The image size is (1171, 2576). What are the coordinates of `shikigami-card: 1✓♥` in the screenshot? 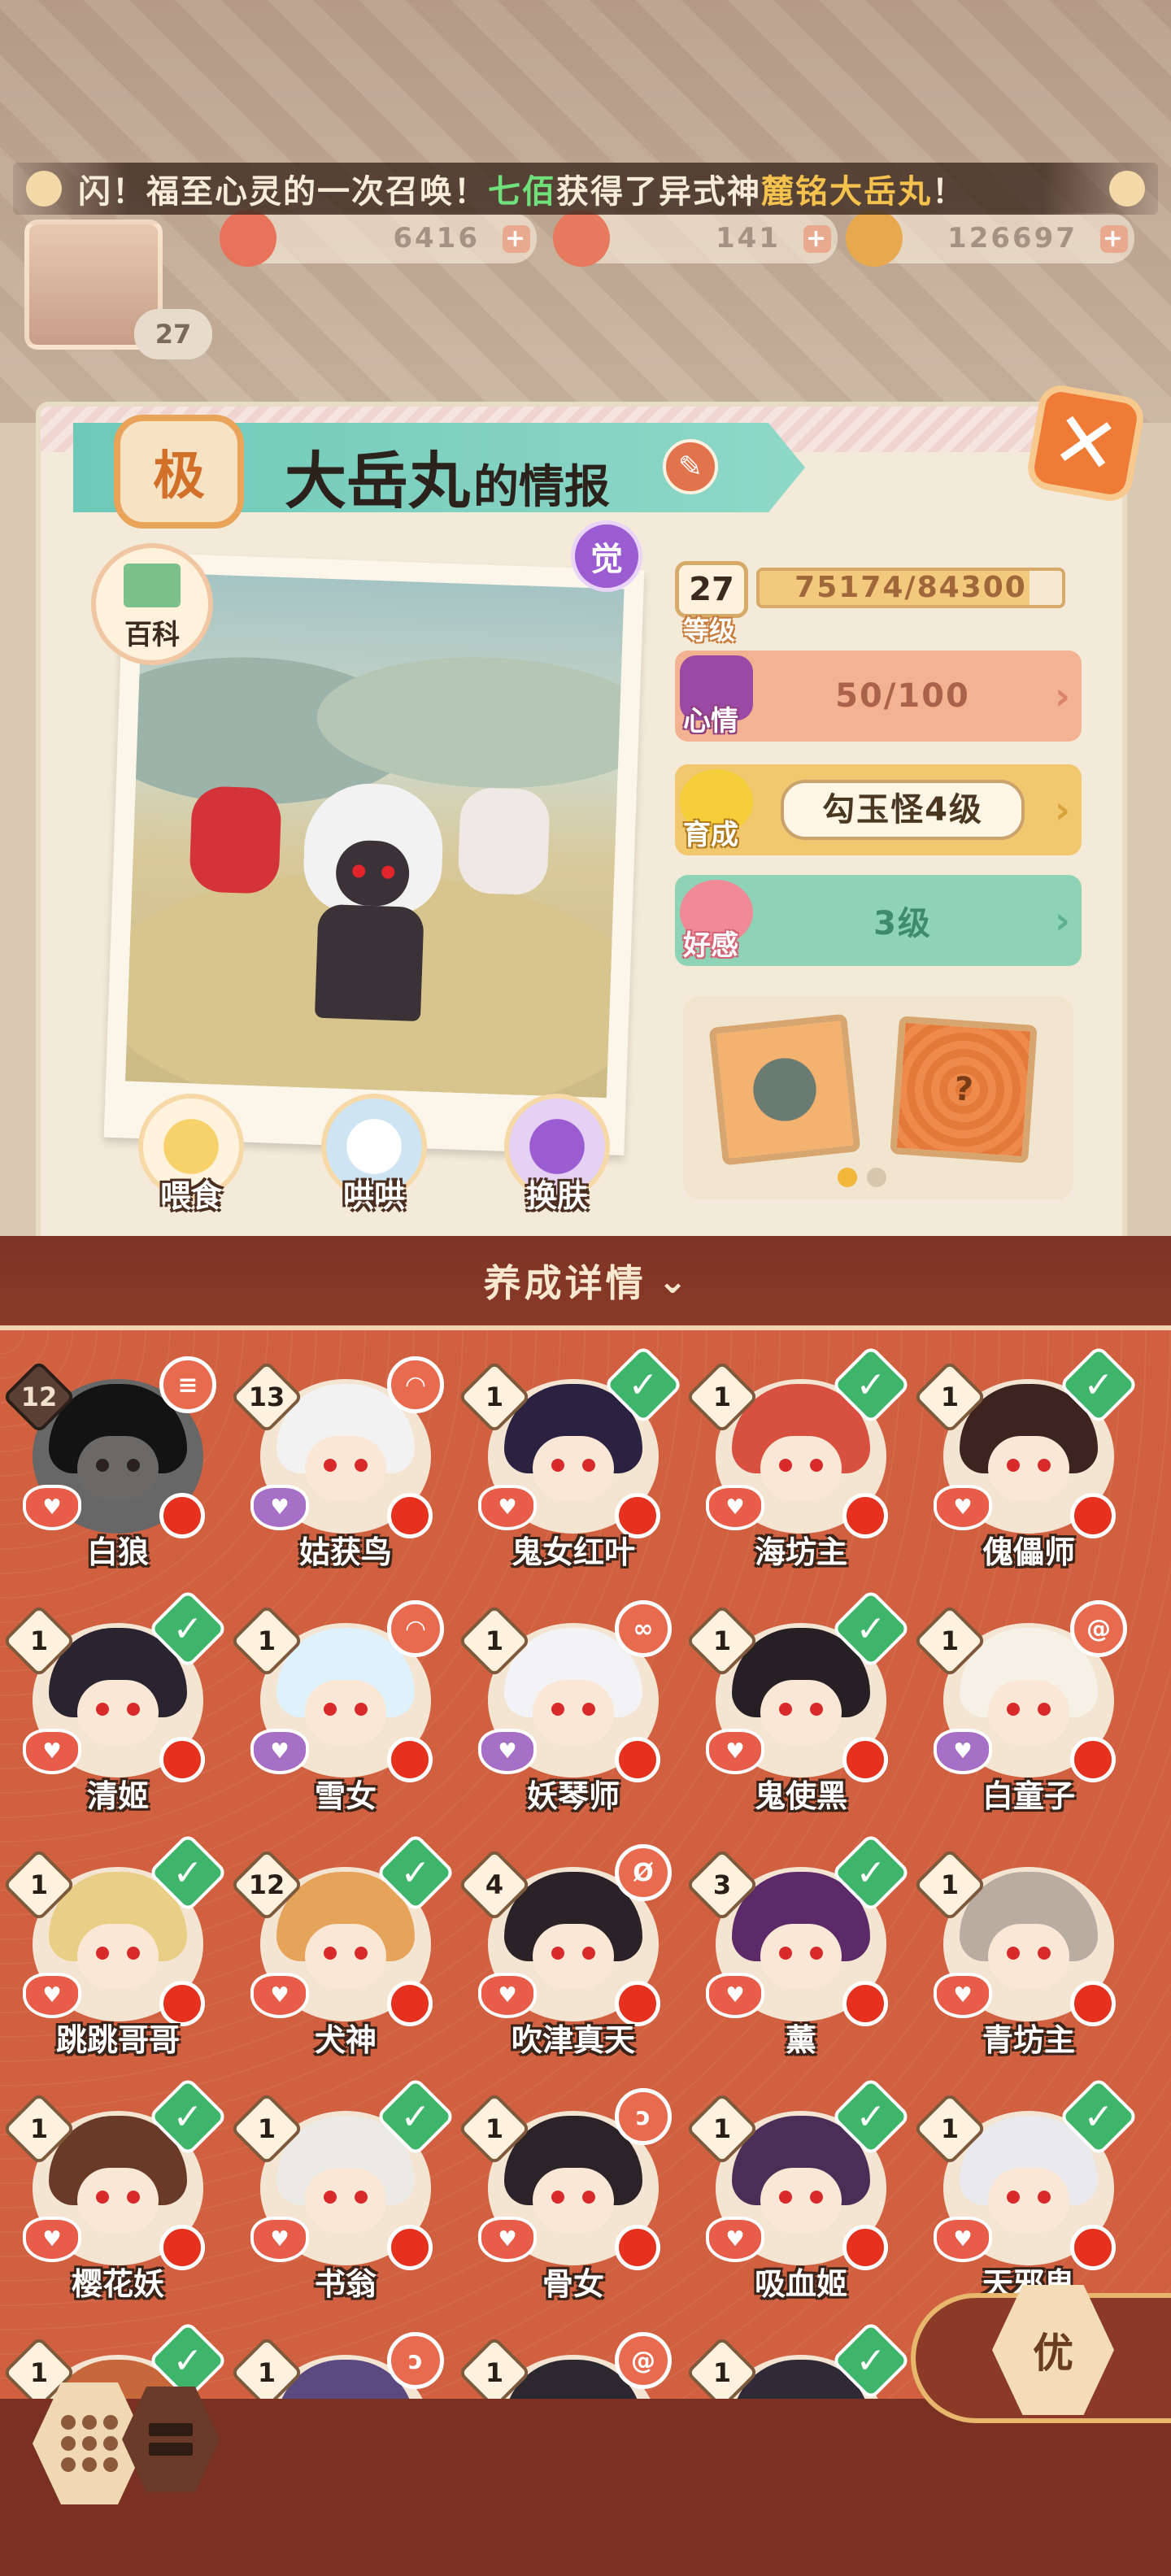 It's located at (799, 2359).